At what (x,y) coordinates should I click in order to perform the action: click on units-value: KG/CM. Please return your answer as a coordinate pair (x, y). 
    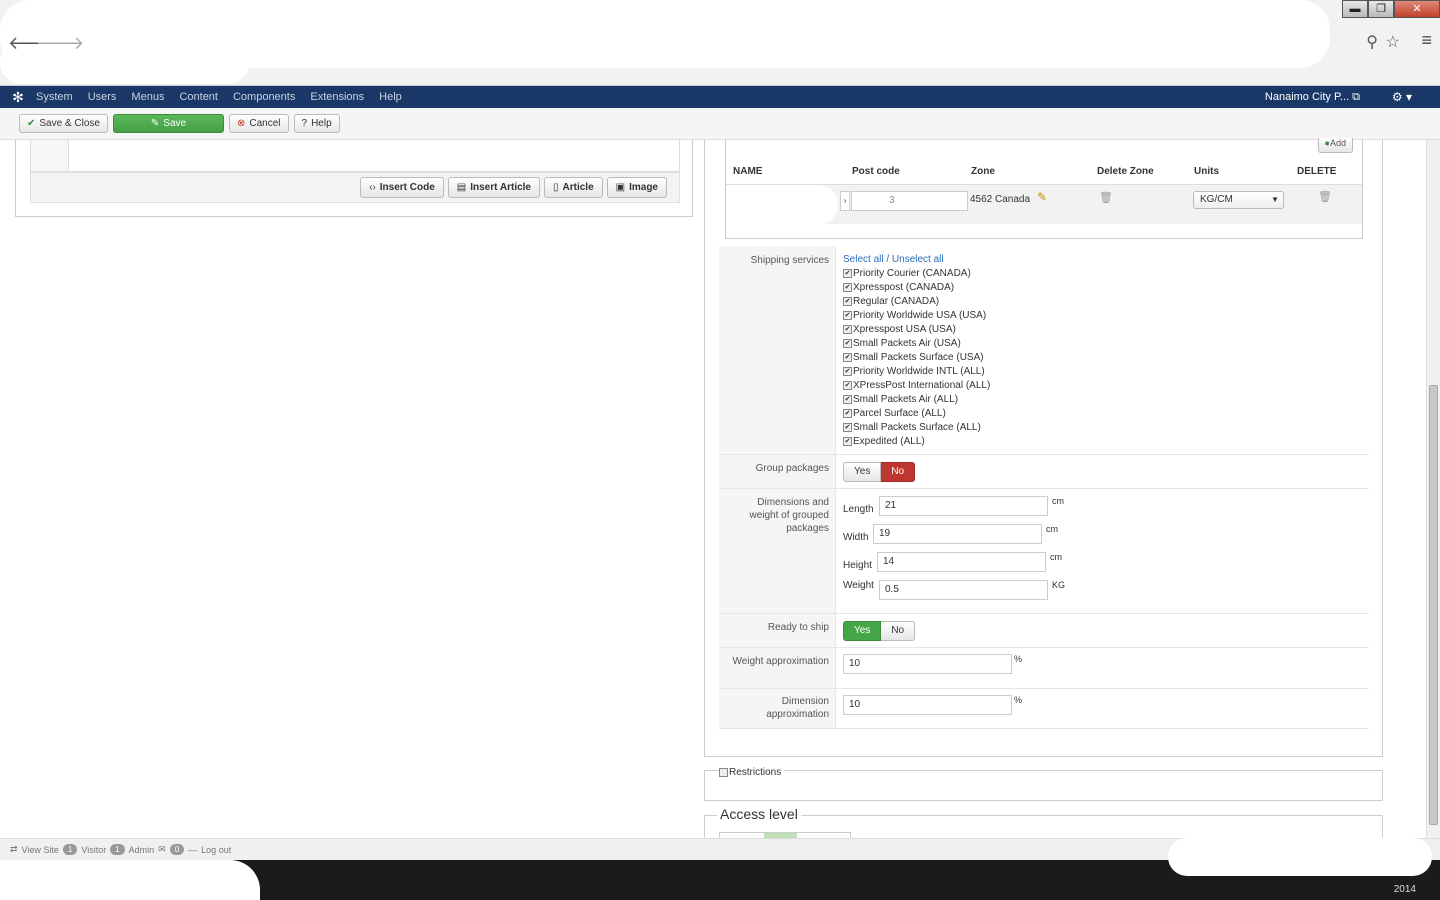
    Looking at the image, I should click on (1216, 199).